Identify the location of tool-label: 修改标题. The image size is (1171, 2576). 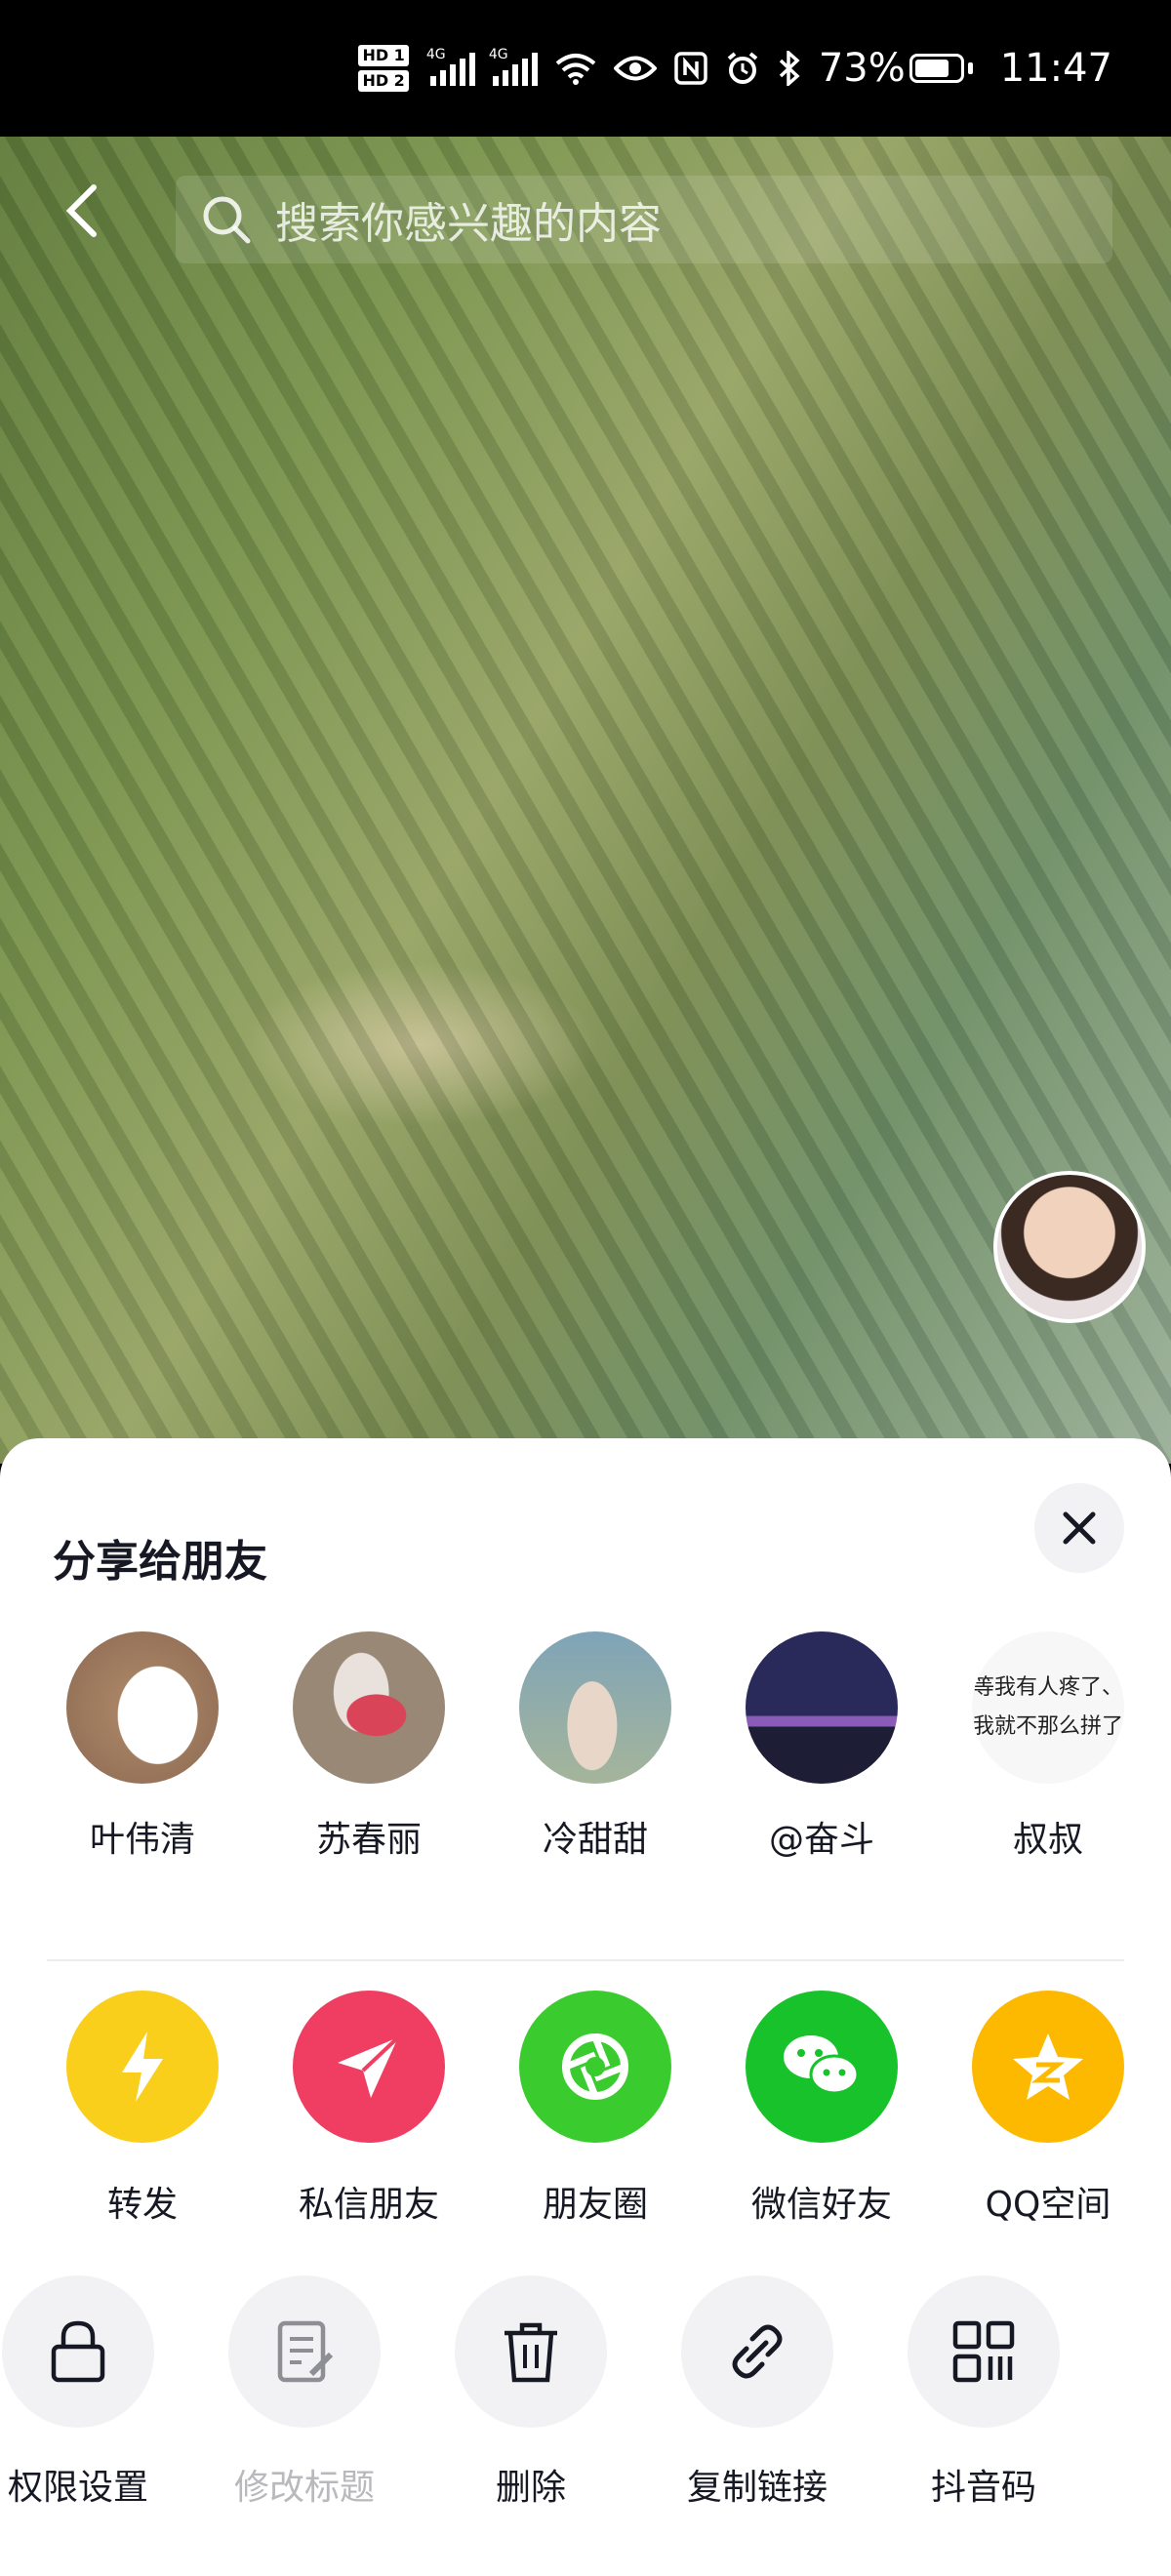
(304, 2488).